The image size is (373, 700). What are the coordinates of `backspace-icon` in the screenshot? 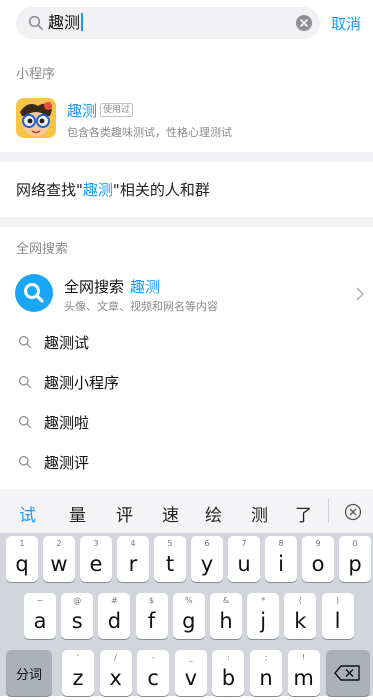 It's located at (347, 673).